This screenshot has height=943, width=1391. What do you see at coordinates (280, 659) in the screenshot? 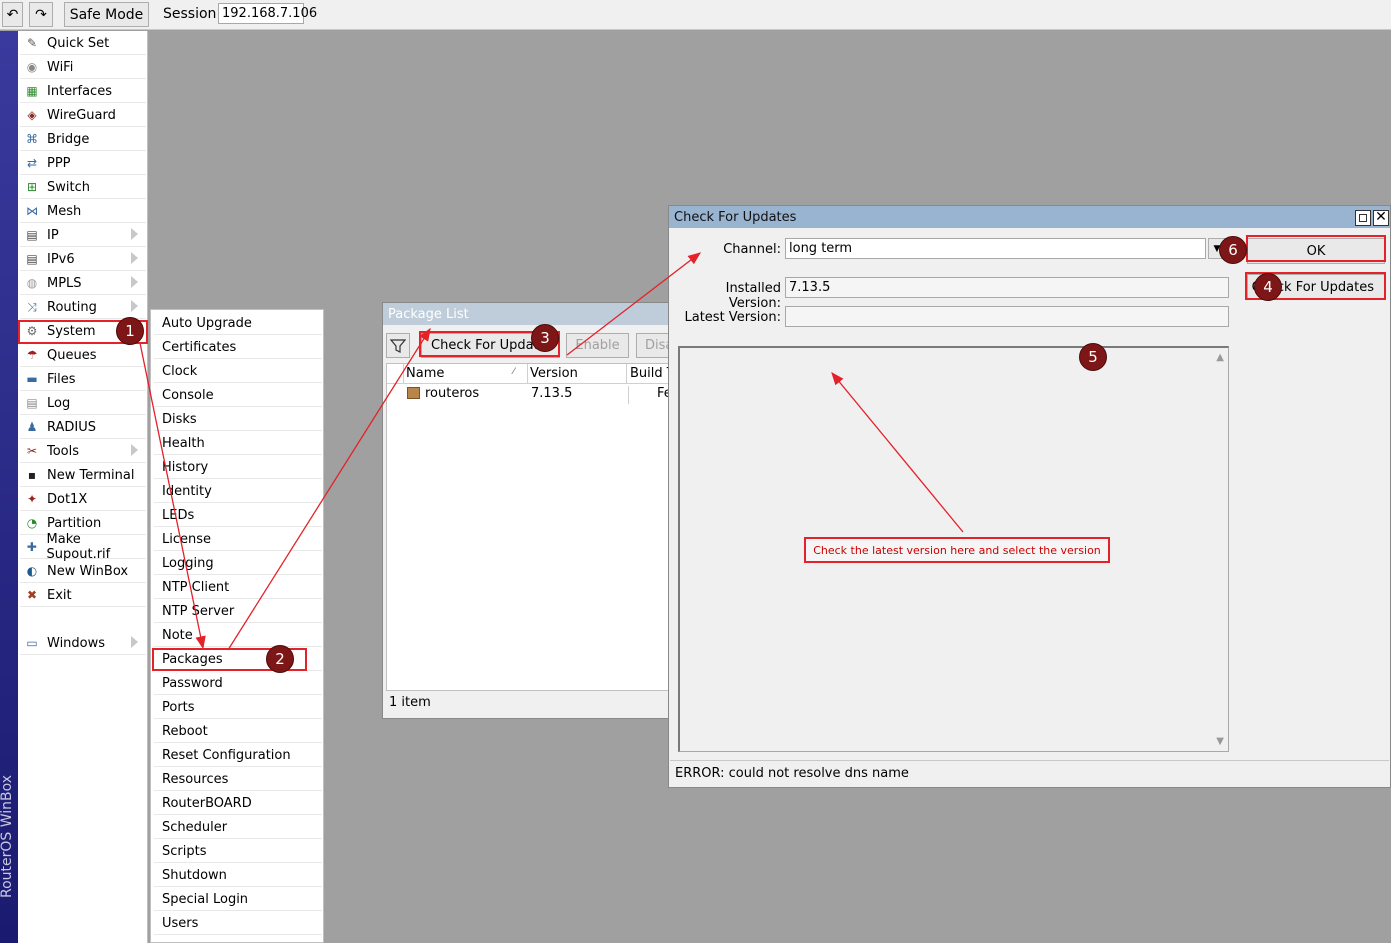
I see `step-badge-2: 2` at bounding box center [280, 659].